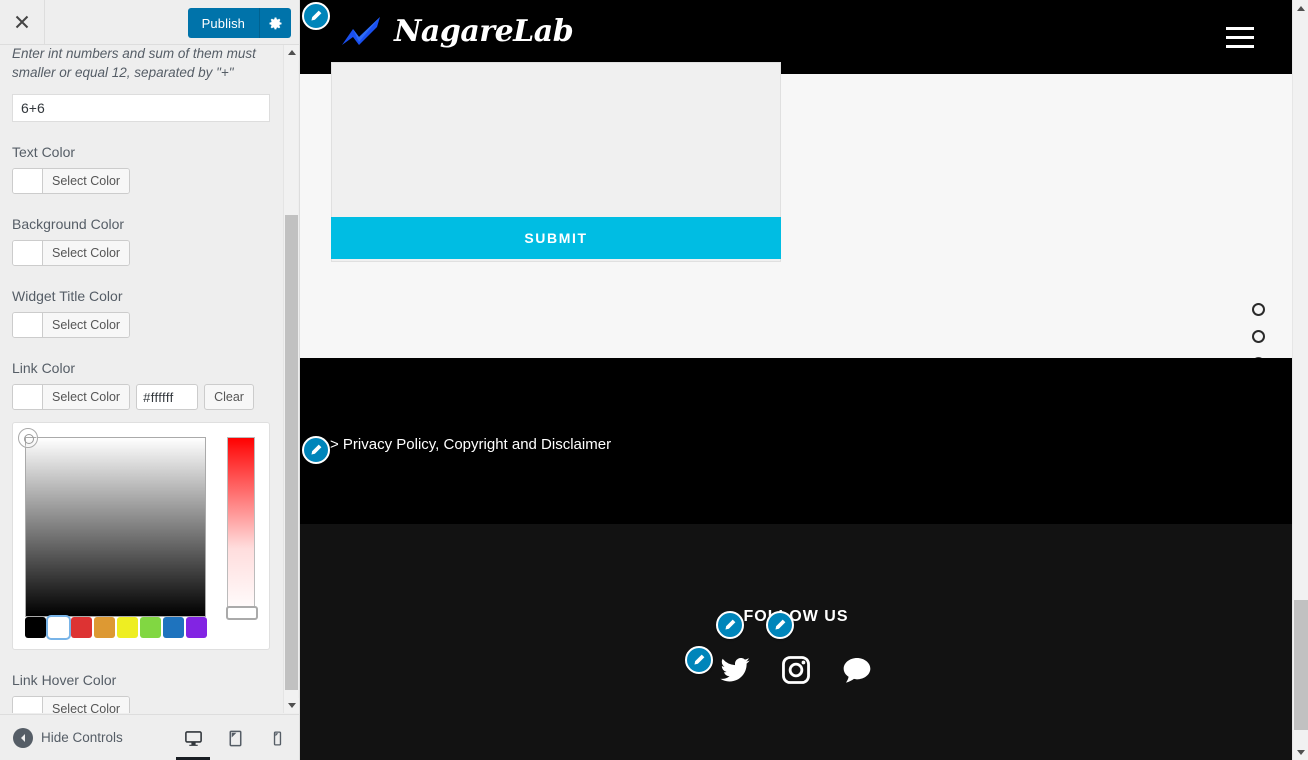 The height and width of the screenshot is (760, 1308). I want to click on link-color-label: Link Color, so click(44, 368).